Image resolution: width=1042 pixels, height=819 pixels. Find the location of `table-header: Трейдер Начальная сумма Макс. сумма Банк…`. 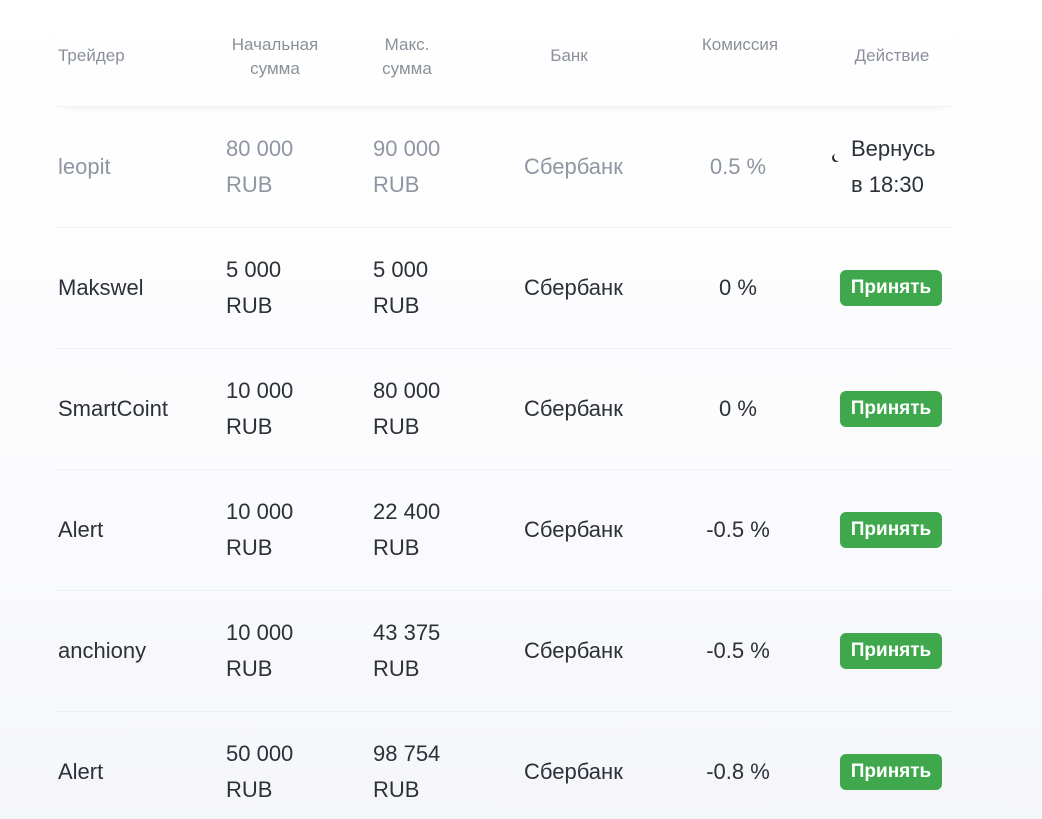

table-header: Трейдер Начальная сумма Макс. сумма Банк… is located at coordinates (504, 53).